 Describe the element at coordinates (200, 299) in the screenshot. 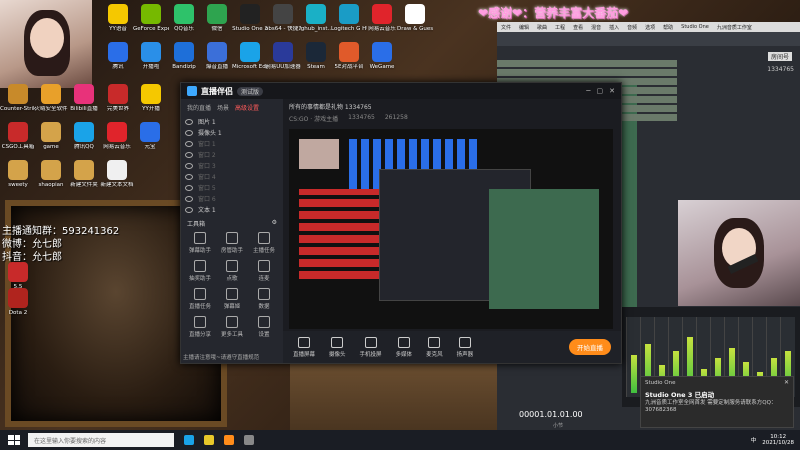

I see `tool-item: 直播任务` at that location.